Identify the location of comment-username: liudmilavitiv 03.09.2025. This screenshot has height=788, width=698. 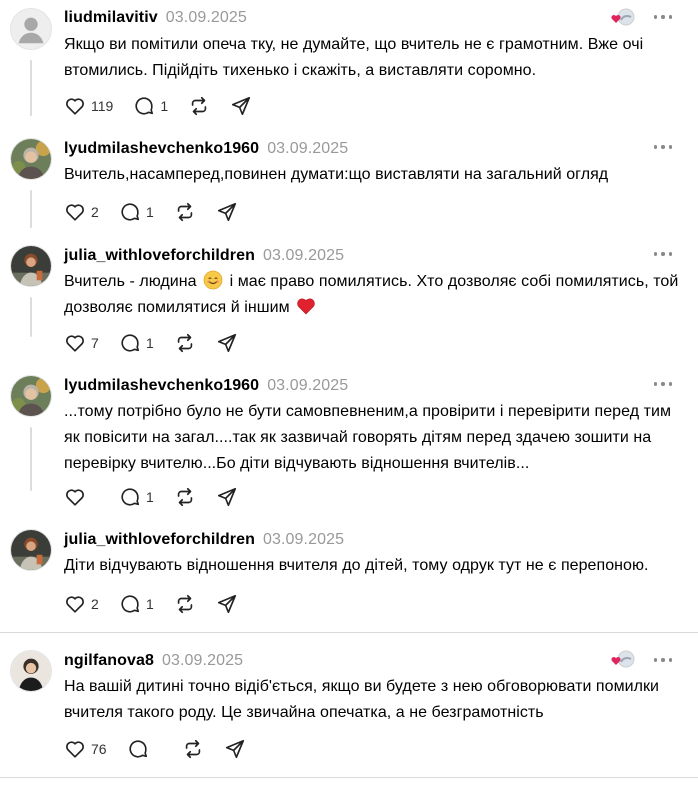
(155, 18).